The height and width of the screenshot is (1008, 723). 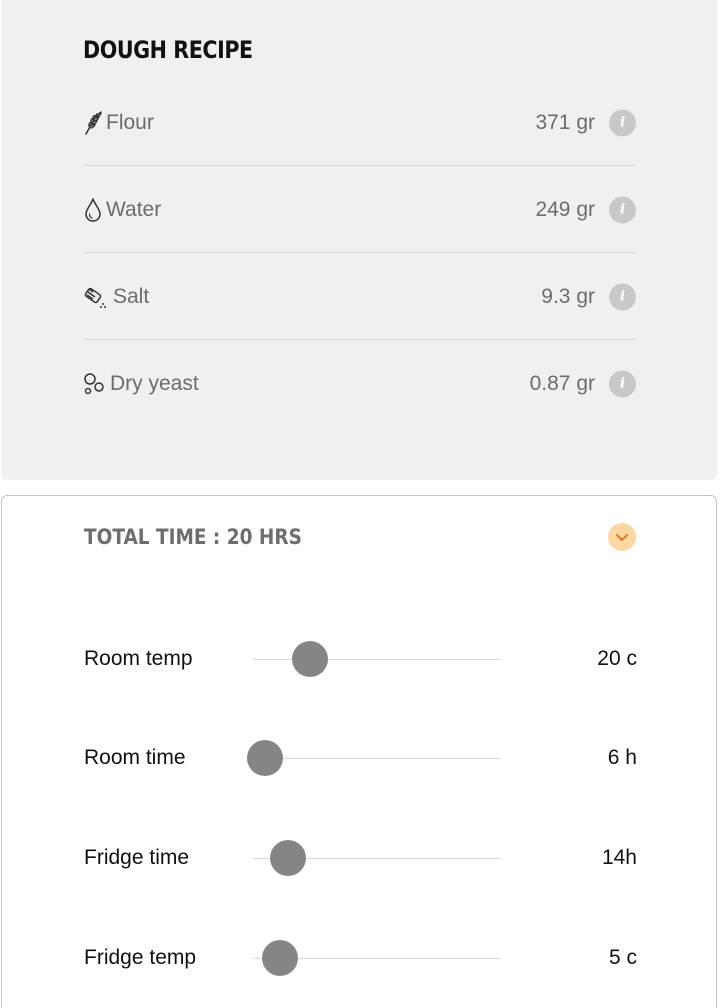 I want to click on total-time-heading: TOTAL TIME : 20 HRS, so click(x=193, y=537).